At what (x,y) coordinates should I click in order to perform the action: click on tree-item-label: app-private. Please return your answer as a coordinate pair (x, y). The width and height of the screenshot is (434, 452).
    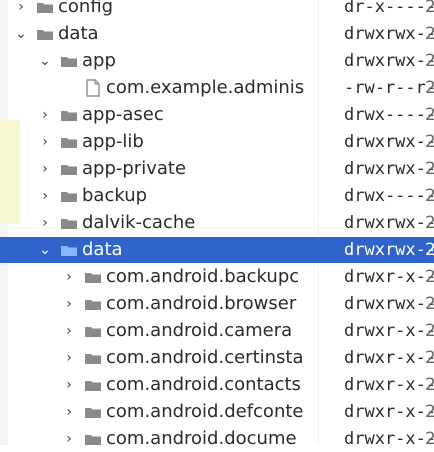
    Looking at the image, I should click on (134, 169).